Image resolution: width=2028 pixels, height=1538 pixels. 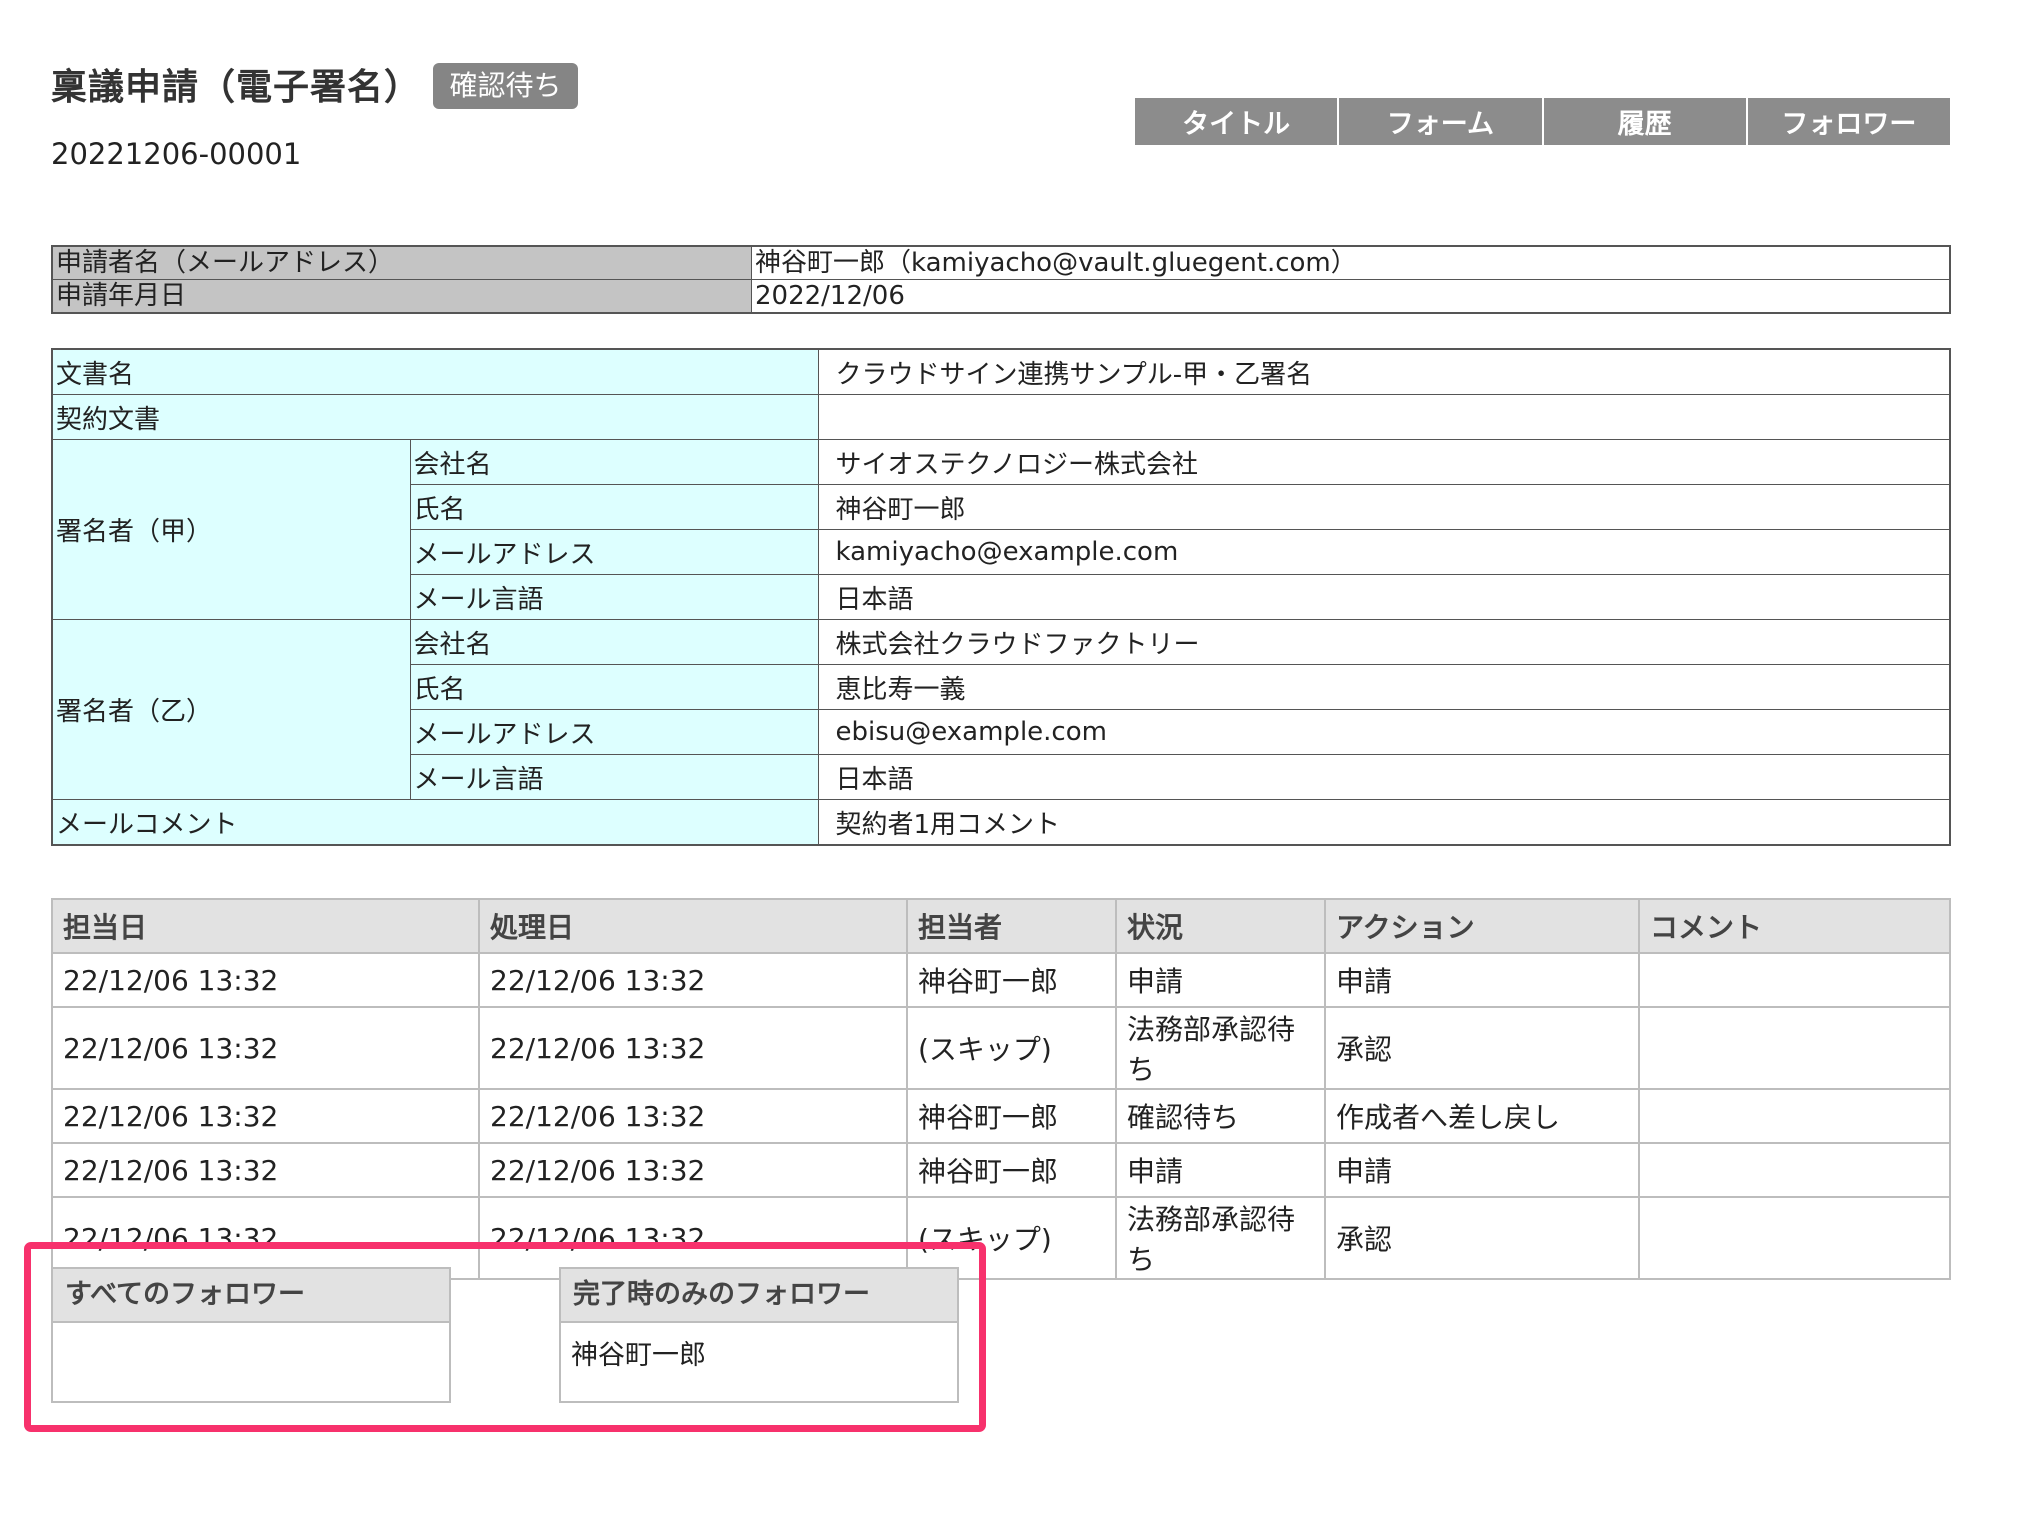 I want to click on all-followers-header: すべてのフォロワー, so click(x=251, y=1296).